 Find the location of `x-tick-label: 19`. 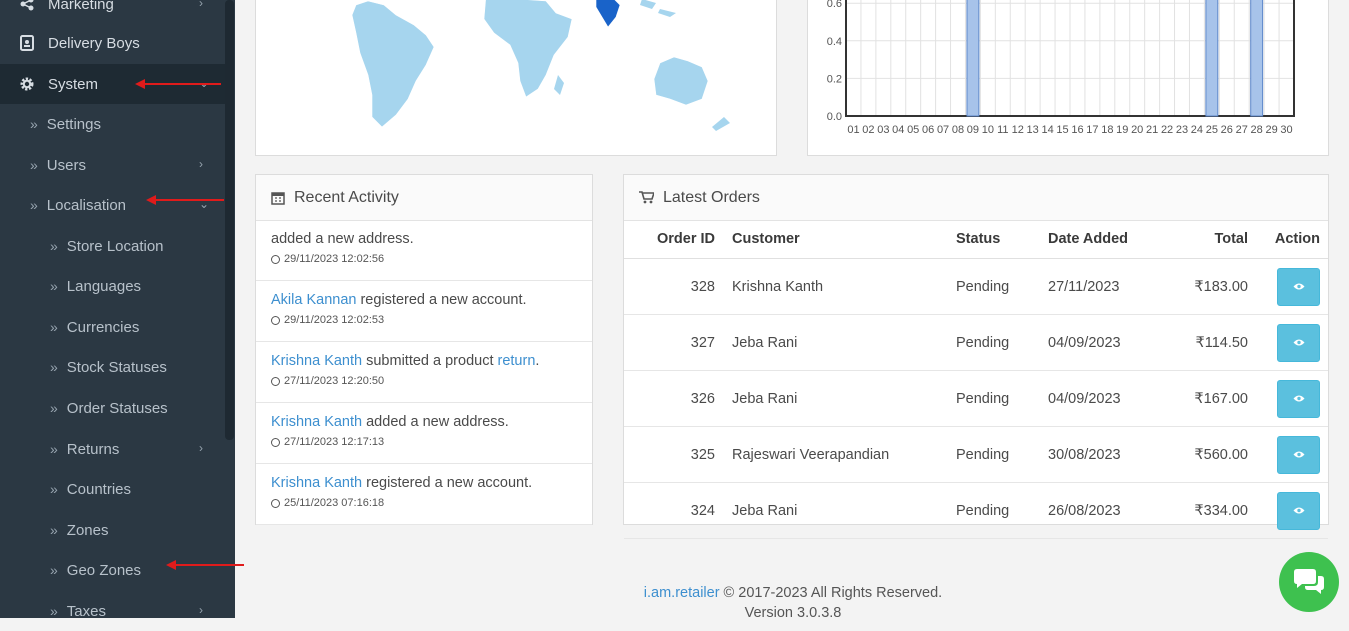

x-tick-label: 19 is located at coordinates (1122, 130).